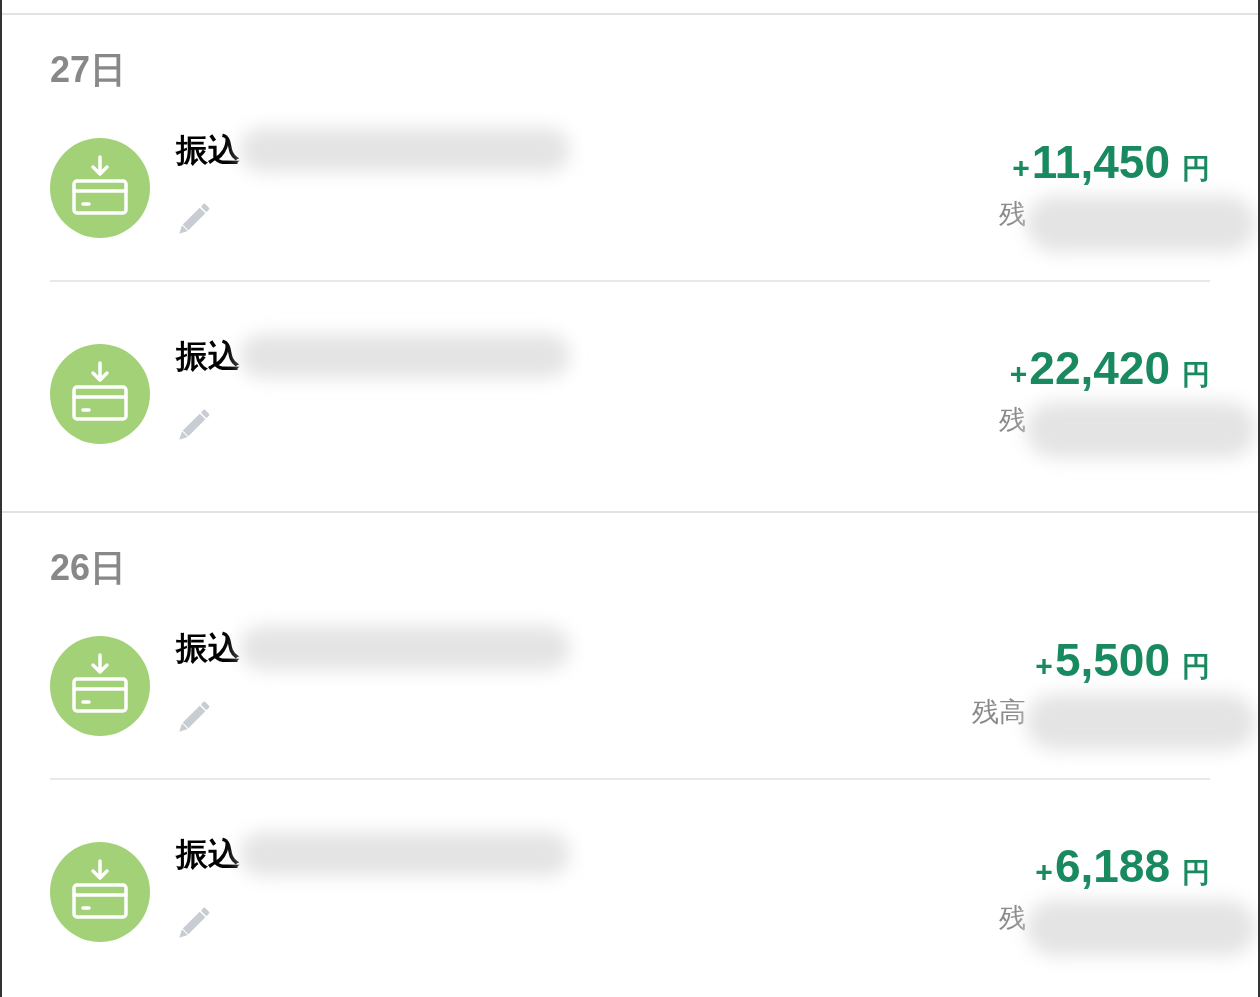 This screenshot has width=1260, height=997. I want to click on date-heading: 26日, so click(89, 568).